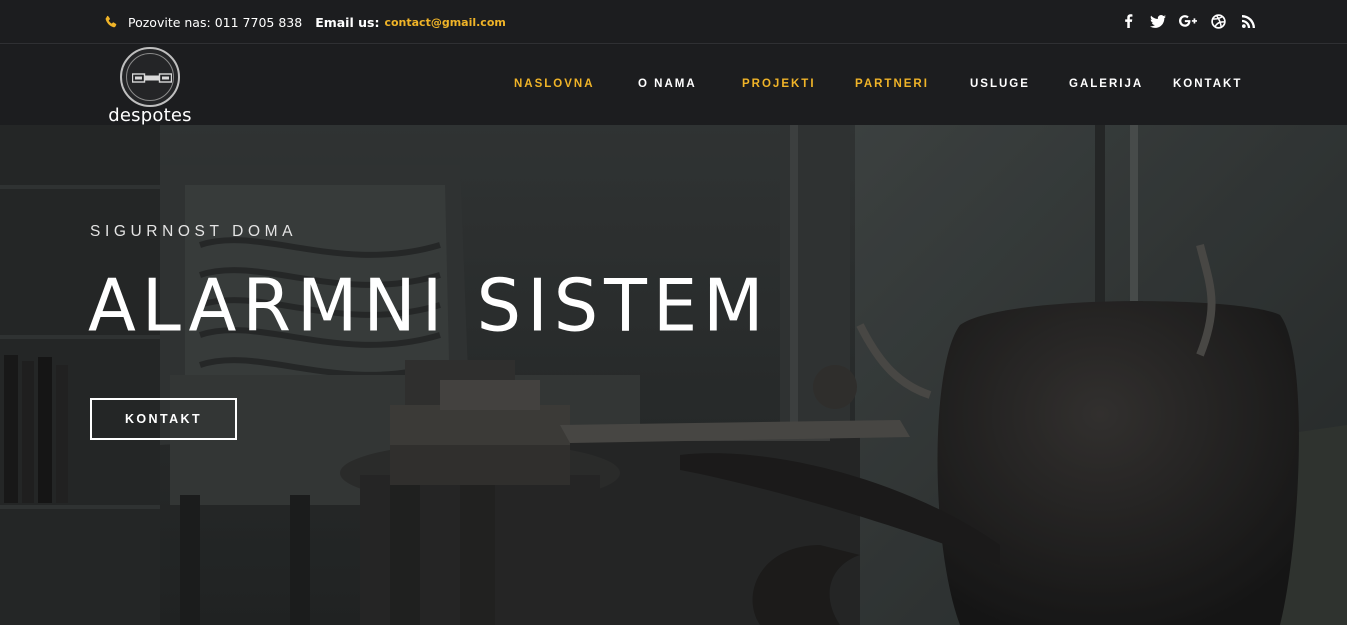  Describe the element at coordinates (150, 115) in the screenshot. I see `logo-wordmark: despotes` at that location.